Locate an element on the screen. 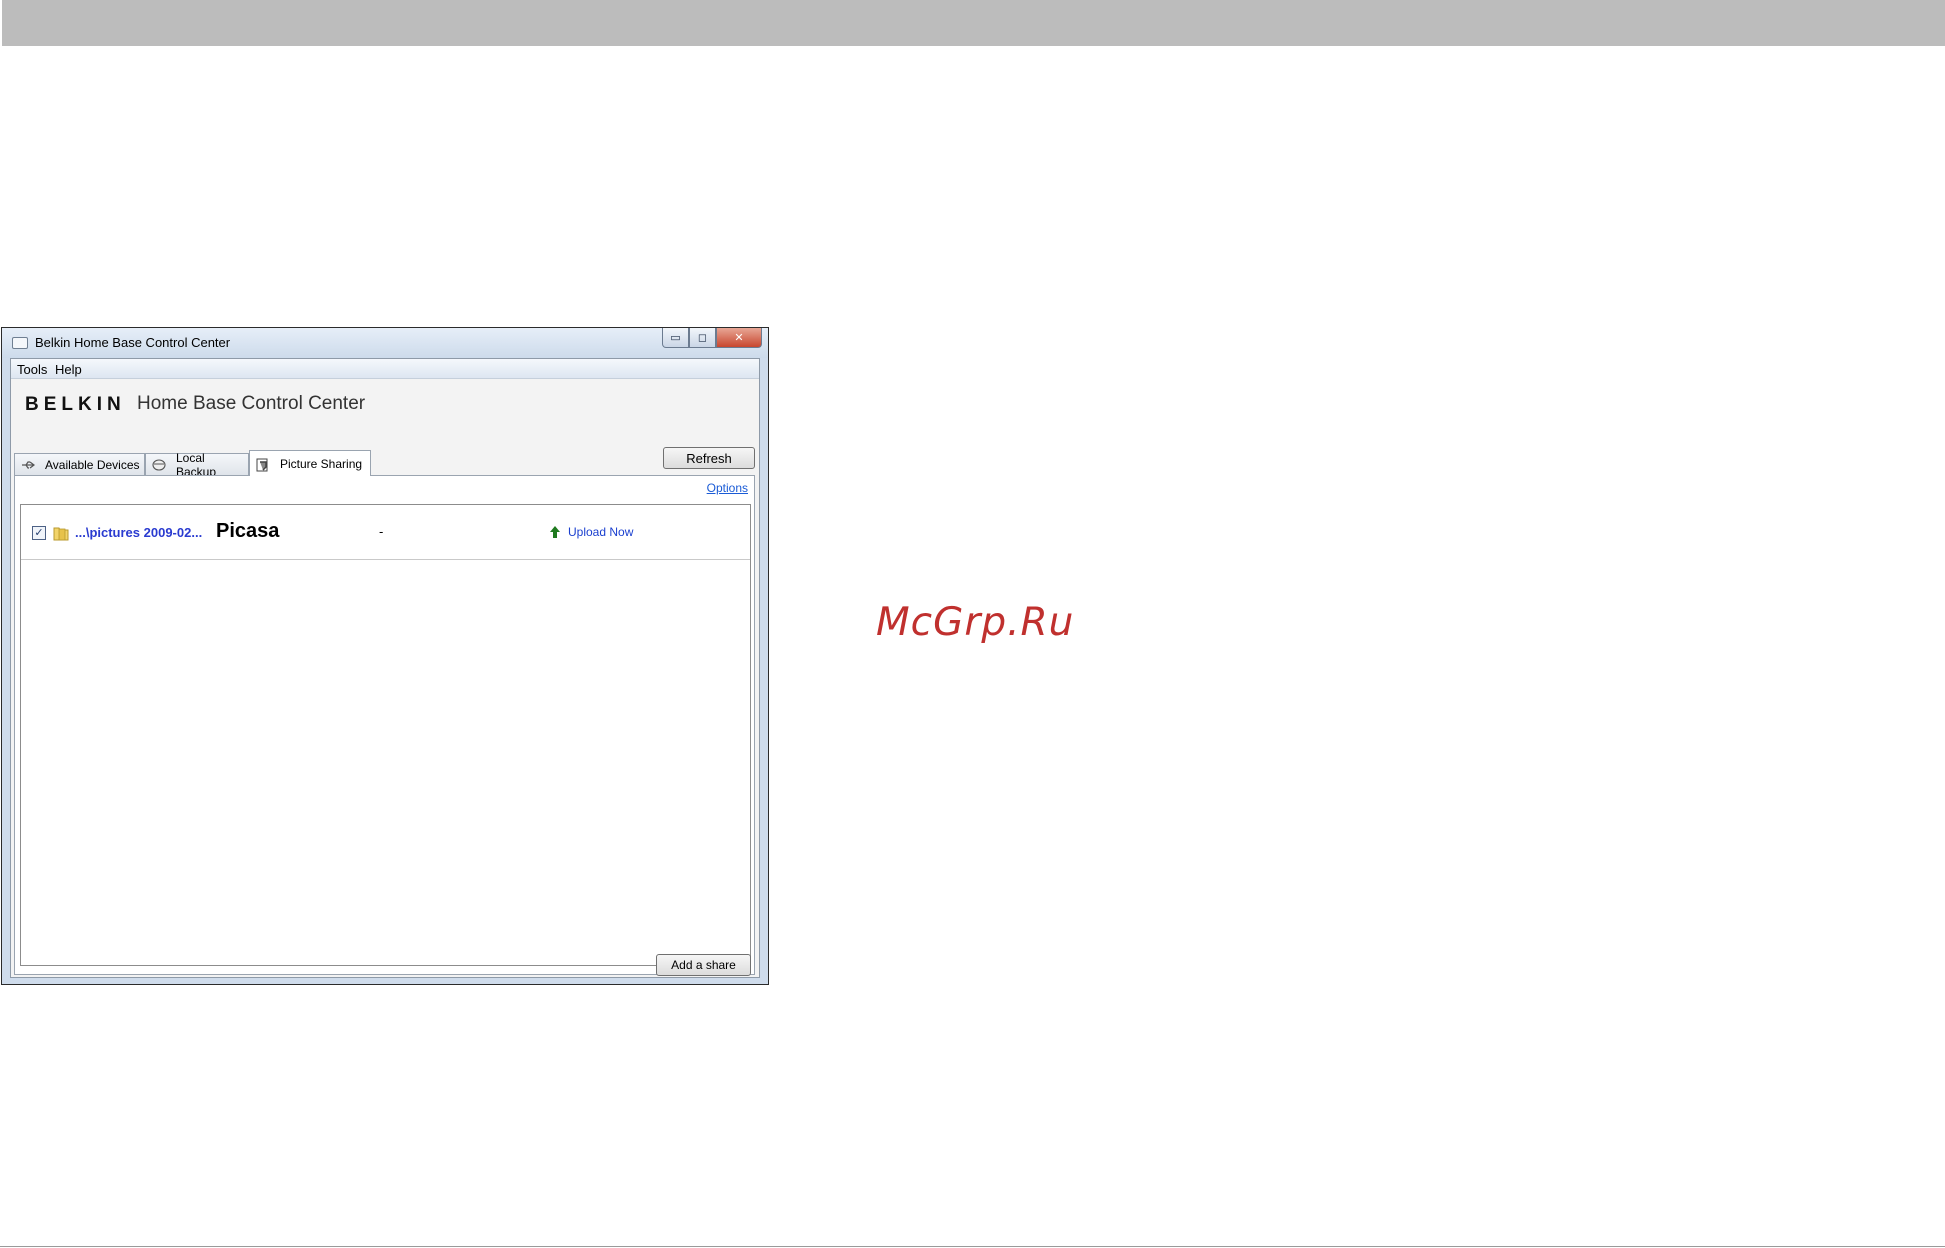 This screenshot has height=1248, width=1945. upload-now-link: Upload Now is located at coordinates (591, 532).